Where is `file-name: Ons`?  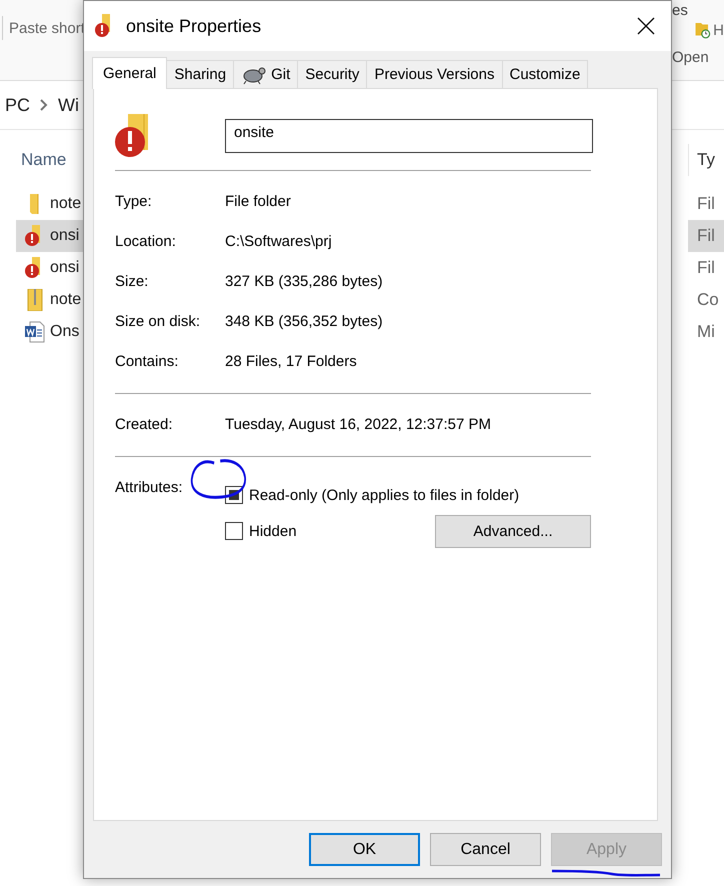
file-name: Ons is located at coordinates (65, 332).